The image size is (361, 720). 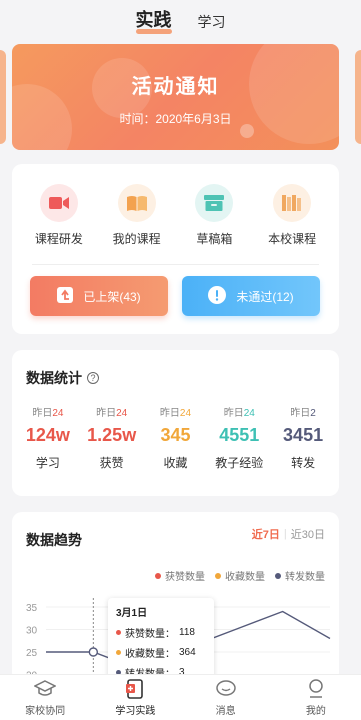 I want to click on nav-home-school: 家校协同, so click(x=45, y=697).